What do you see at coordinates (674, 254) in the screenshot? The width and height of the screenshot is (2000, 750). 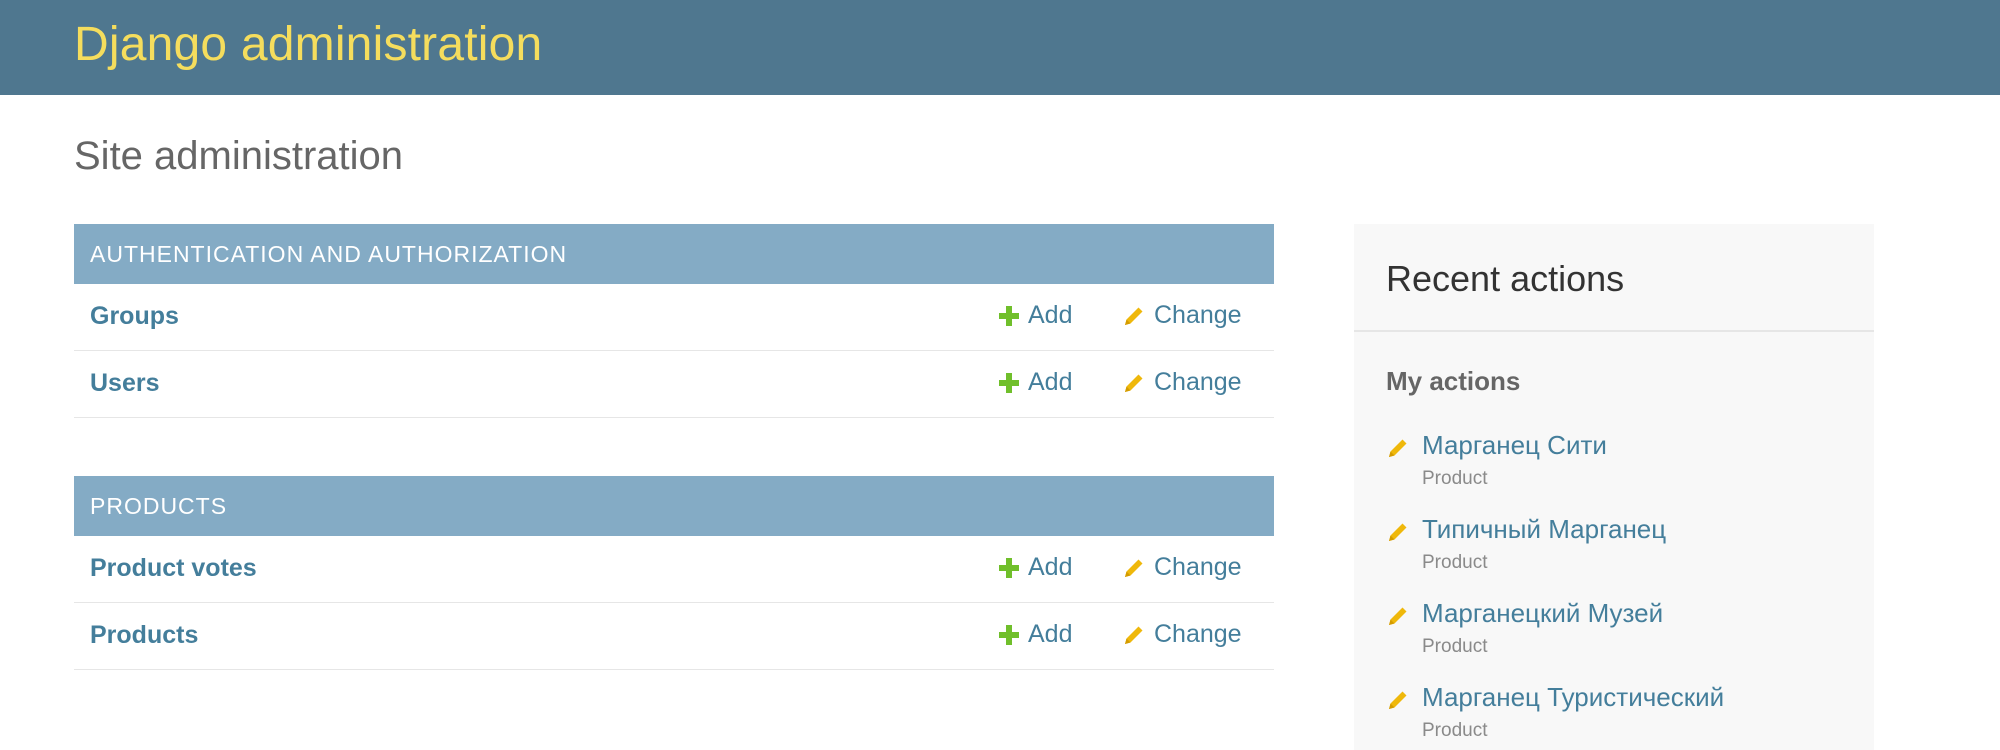 I see `module-caption: AUTHENTICATION AND AUTHORIZATION` at bounding box center [674, 254].